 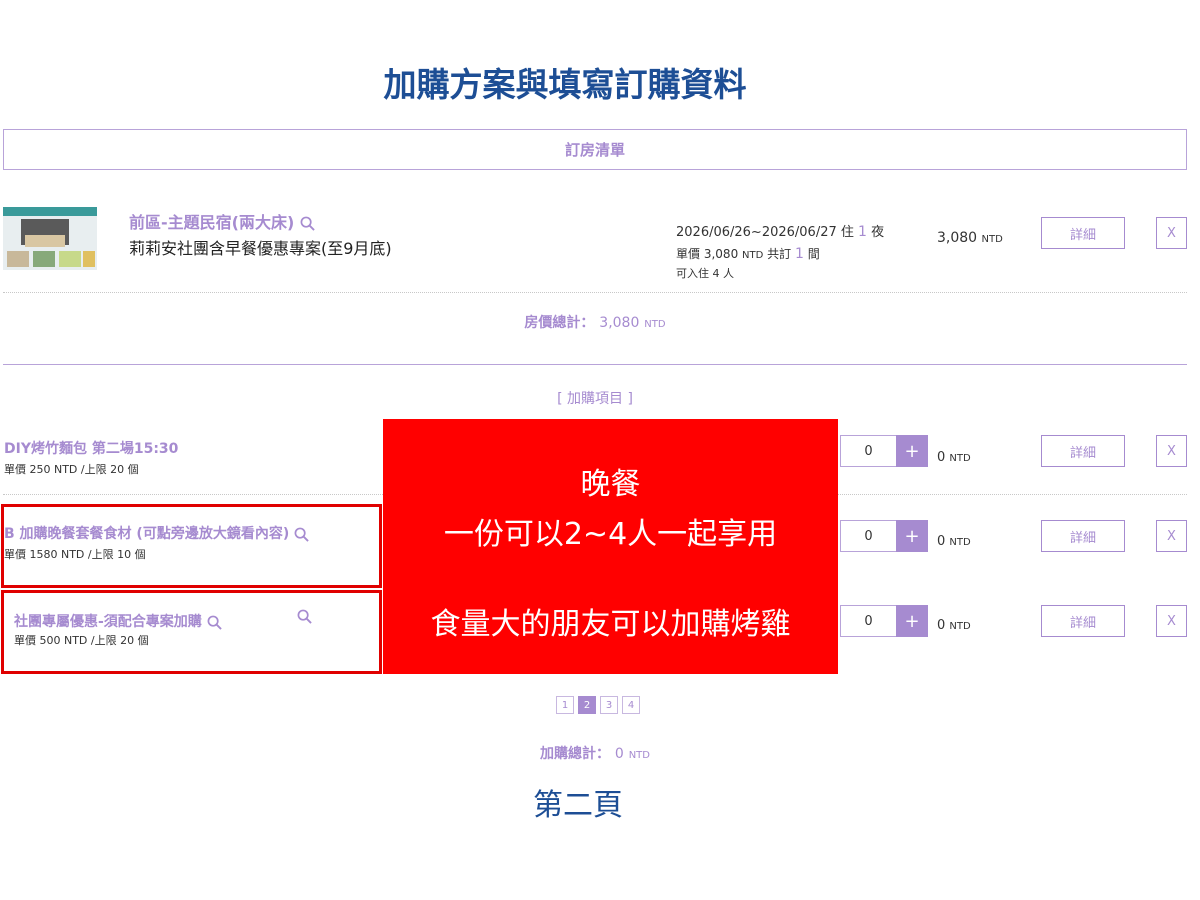 What do you see at coordinates (587, 705) in the screenshot?
I see `page-button-2: 2` at bounding box center [587, 705].